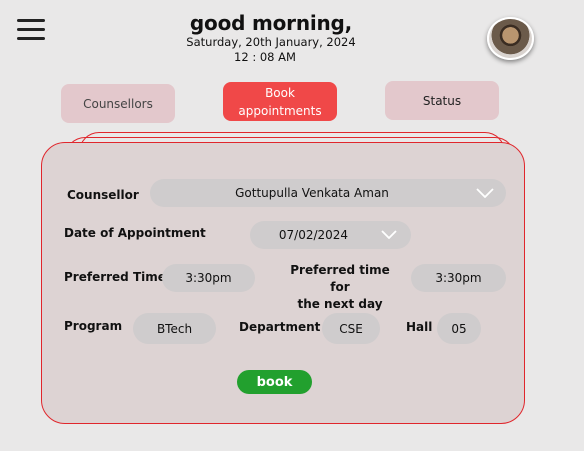 This screenshot has height=451, width=584. I want to click on hall-field: 05, so click(459, 328).